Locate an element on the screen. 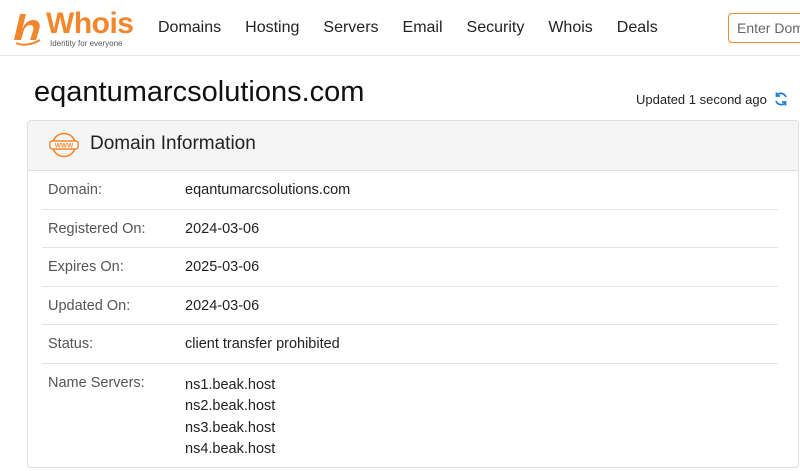 The image size is (800, 471). row-value: 2025-03-06 is located at coordinates (222, 267).